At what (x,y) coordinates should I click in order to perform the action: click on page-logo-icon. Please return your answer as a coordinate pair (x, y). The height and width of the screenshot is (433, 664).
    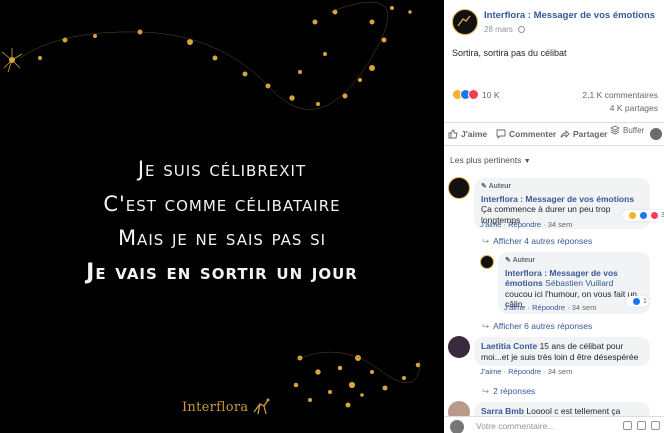
    Looking at the image, I should click on (464, 21).